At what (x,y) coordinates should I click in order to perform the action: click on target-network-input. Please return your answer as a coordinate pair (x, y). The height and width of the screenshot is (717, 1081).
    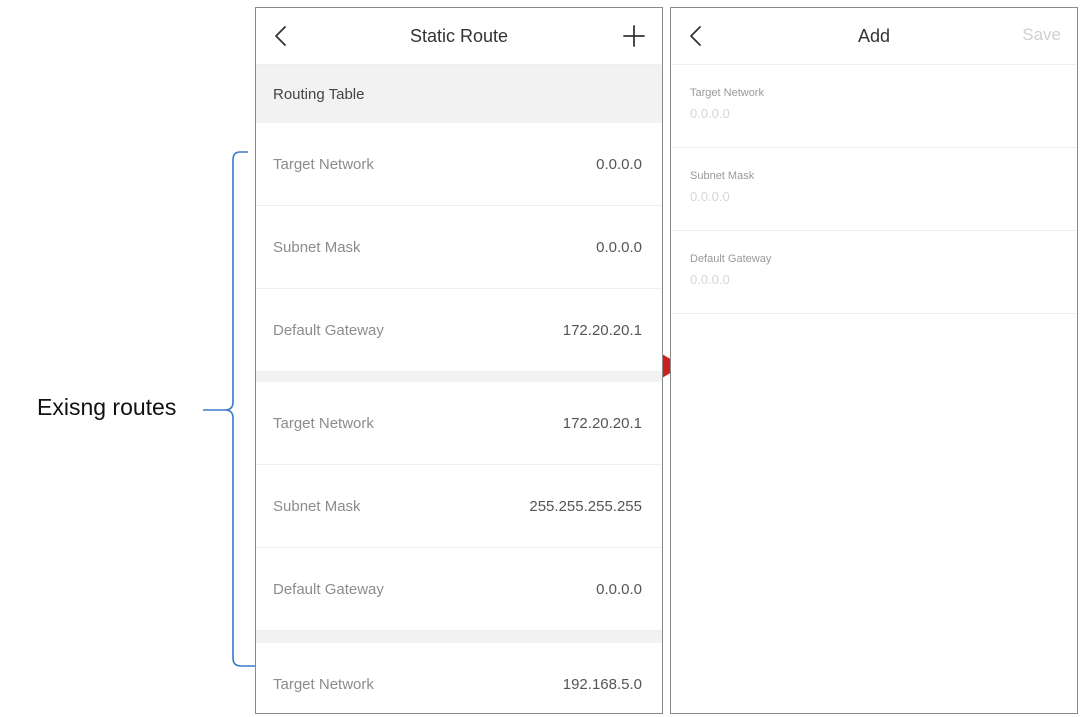
    Looking at the image, I should click on (874, 113).